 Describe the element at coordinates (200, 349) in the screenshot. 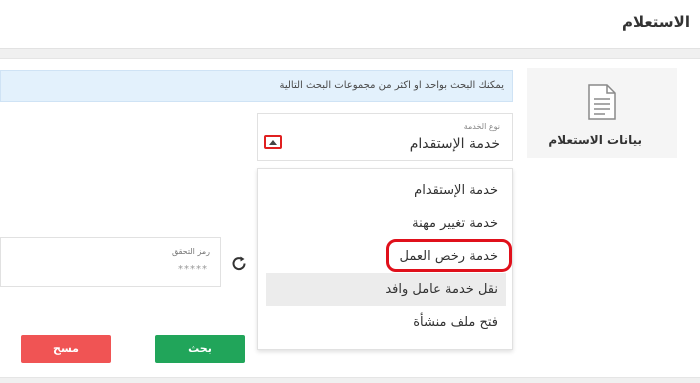

I see `search-button: بحث` at that location.